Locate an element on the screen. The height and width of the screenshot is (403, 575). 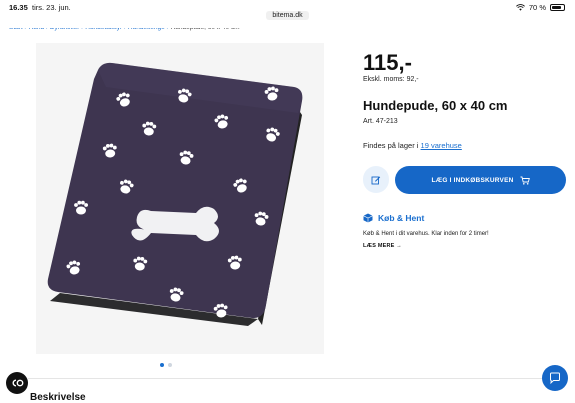
price-ex-vat: Ekskl. moms: 92,- is located at coordinates (391, 79).